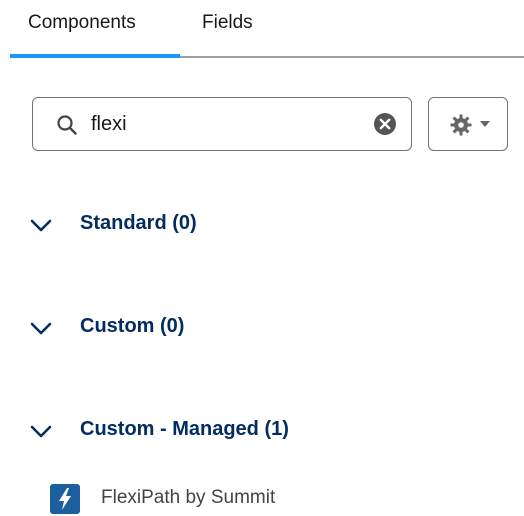  I want to click on caret-down-icon, so click(485, 124).